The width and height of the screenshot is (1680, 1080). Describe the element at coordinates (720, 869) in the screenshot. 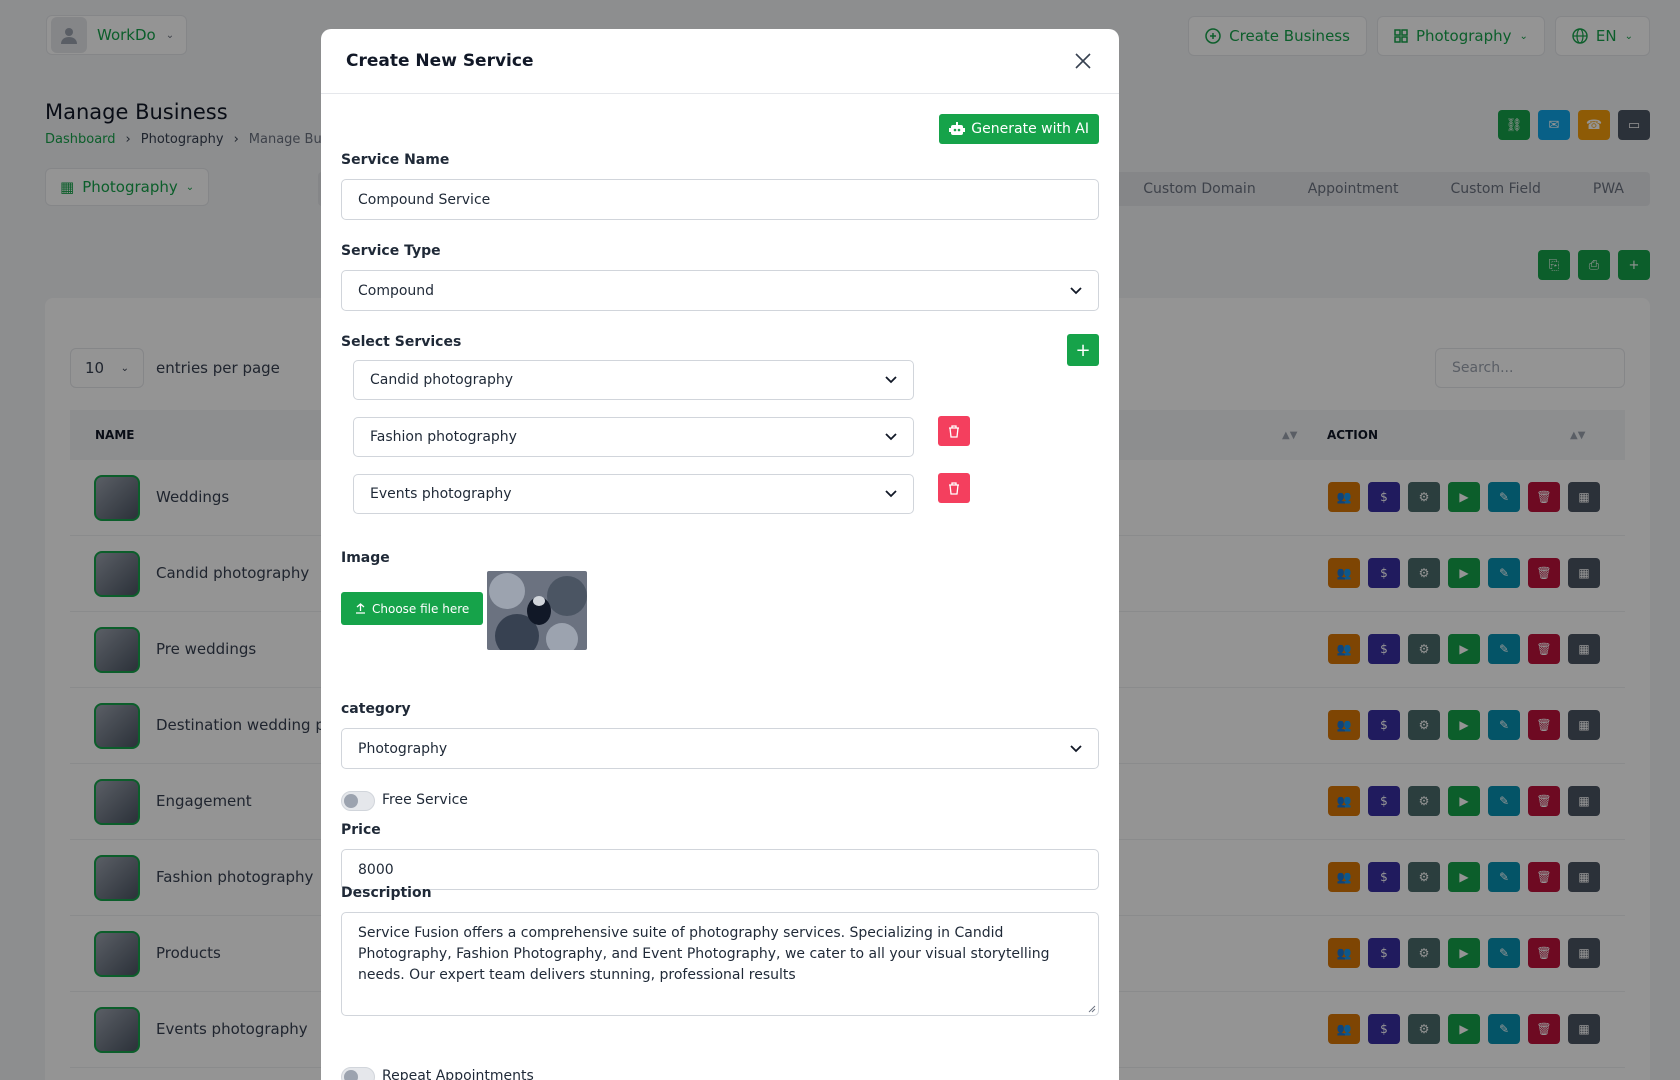

I see `price-input: 8000` at that location.